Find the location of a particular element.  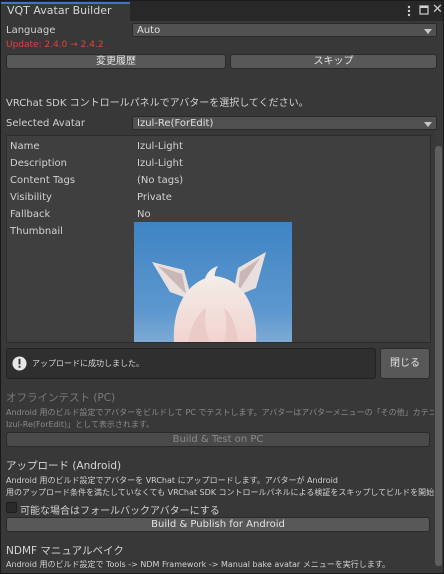

language-label: Language is located at coordinates (31, 30).